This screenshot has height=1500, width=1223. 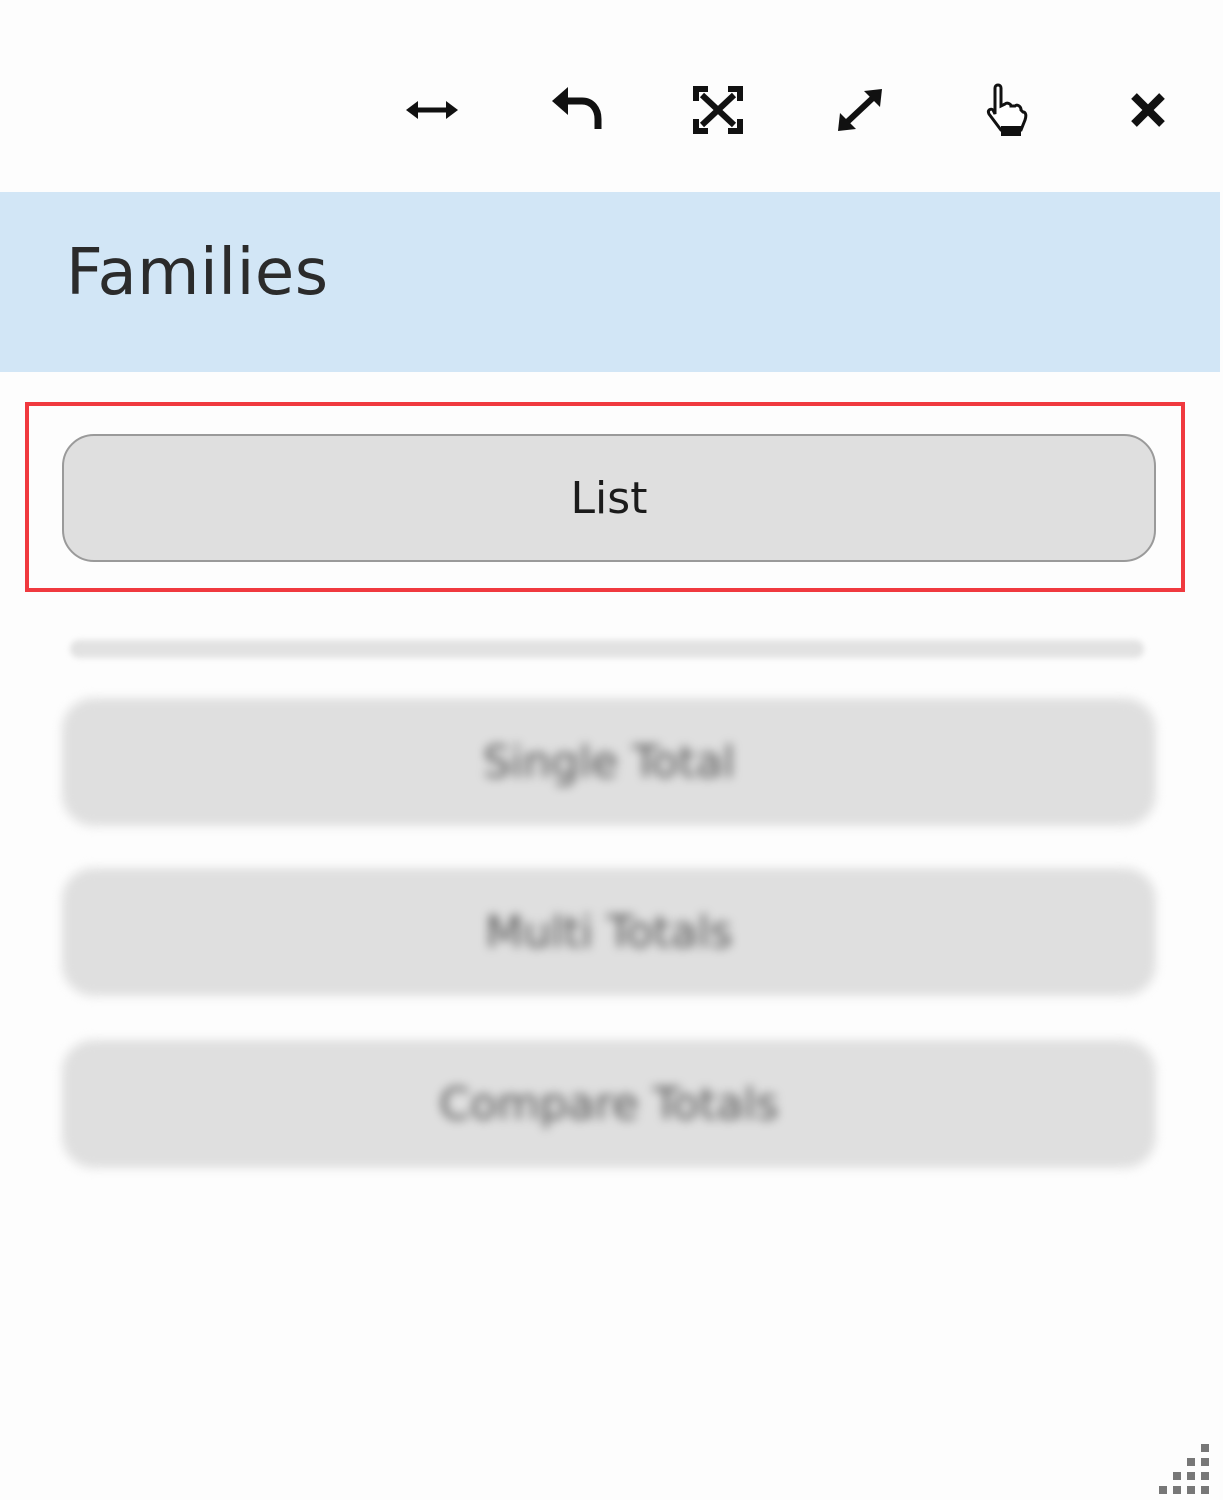 What do you see at coordinates (611, 95) in the screenshot?
I see `toolbar` at bounding box center [611, 95].